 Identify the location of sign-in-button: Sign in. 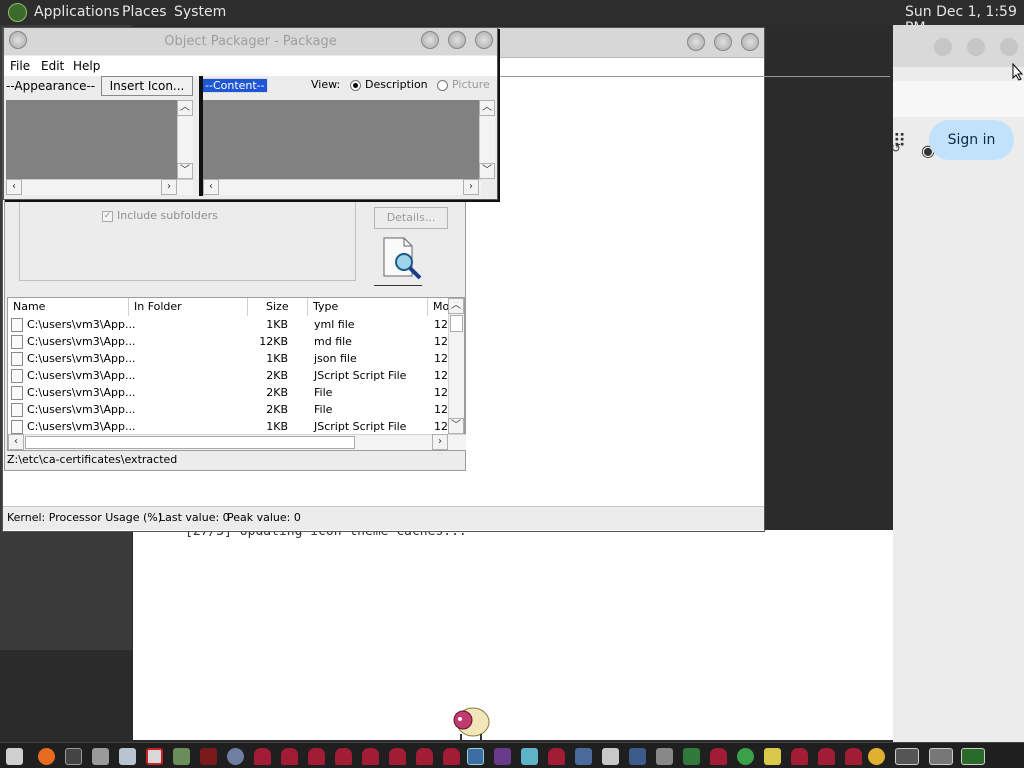
(971, 140).